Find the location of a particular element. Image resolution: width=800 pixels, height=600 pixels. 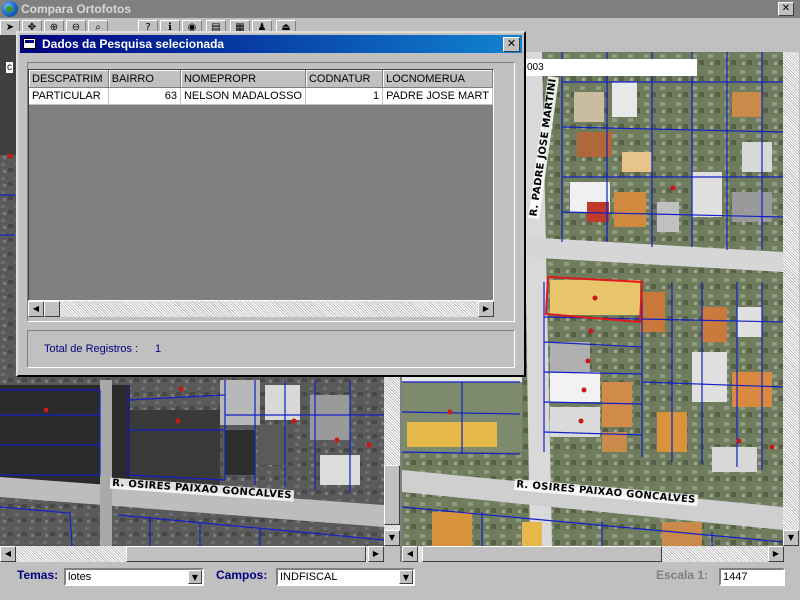

column-header: BAIRRO is located at coordinates (144, 79).